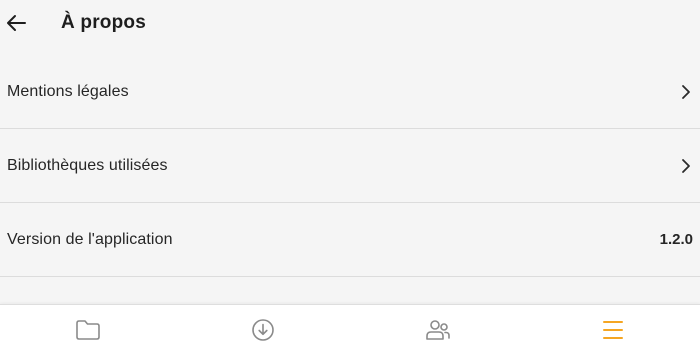 The image size is (700, 350). What do you see at coordinates (87, 165) in the screenshot?
I see `list-item-label: Bibliothèques utilisées` at bounding box center [87, 165].